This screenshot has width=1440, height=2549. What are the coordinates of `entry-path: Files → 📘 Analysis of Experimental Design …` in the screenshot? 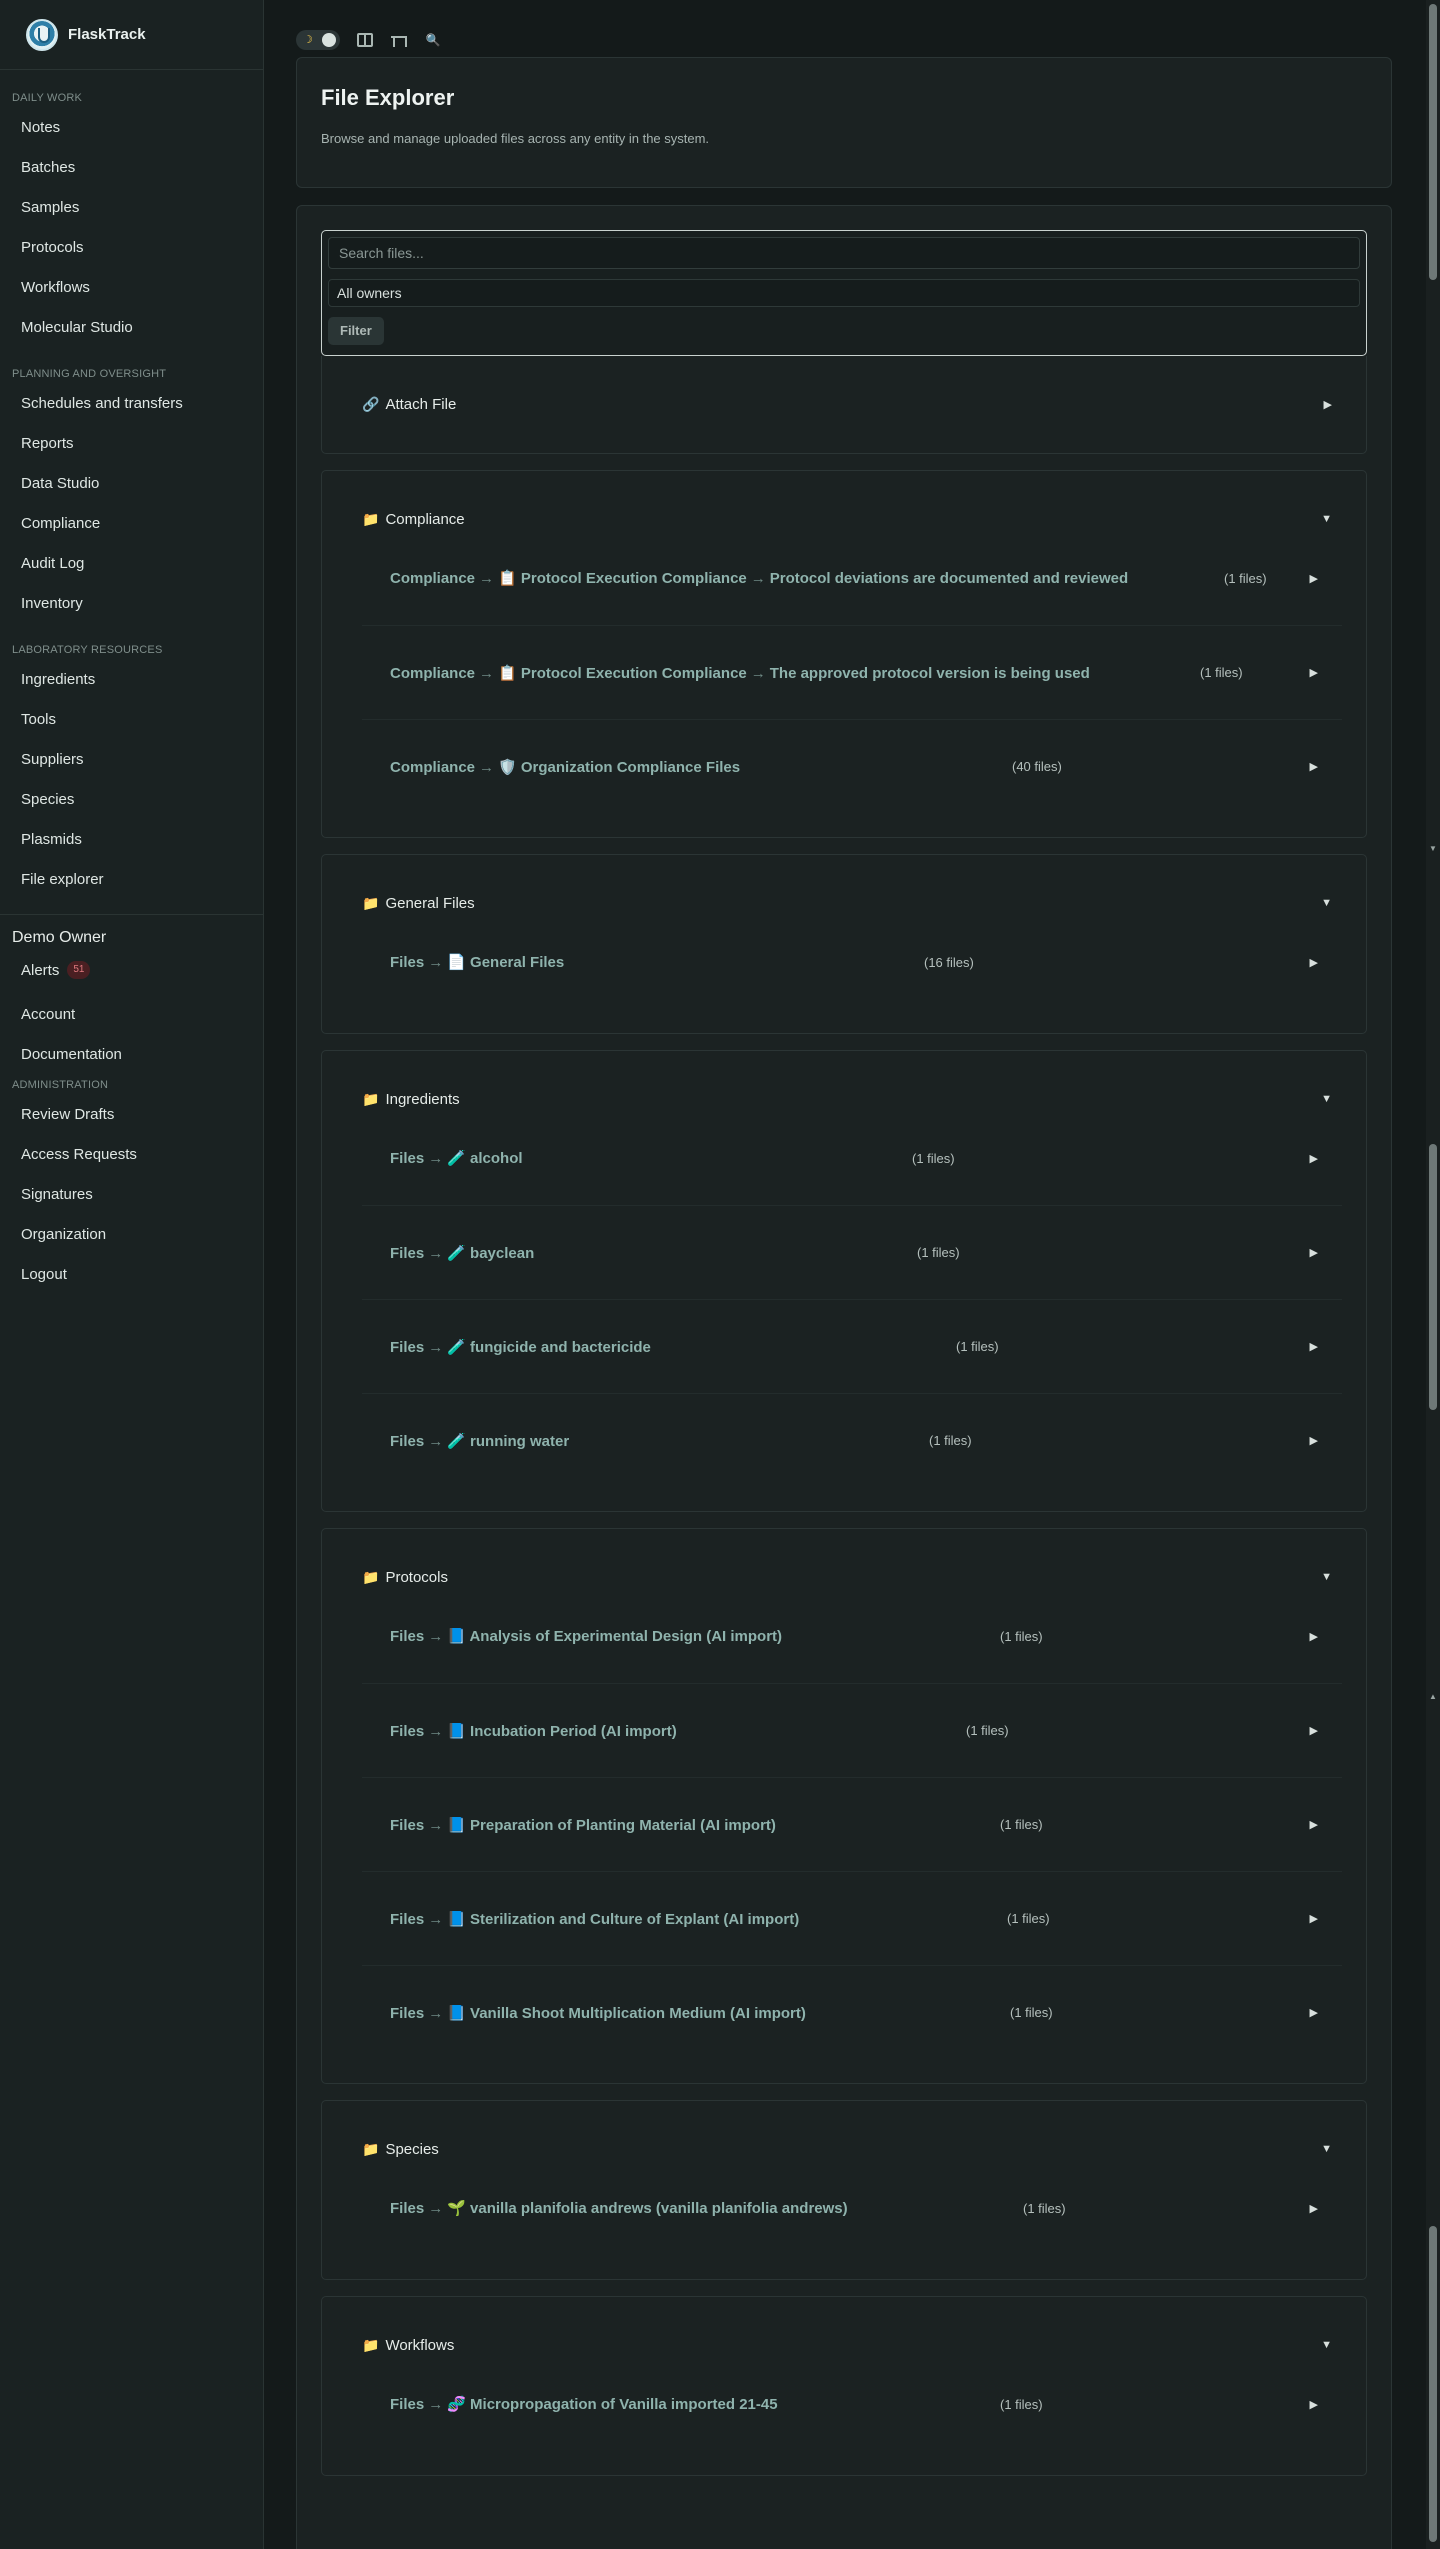 It's located at (586, 1636).